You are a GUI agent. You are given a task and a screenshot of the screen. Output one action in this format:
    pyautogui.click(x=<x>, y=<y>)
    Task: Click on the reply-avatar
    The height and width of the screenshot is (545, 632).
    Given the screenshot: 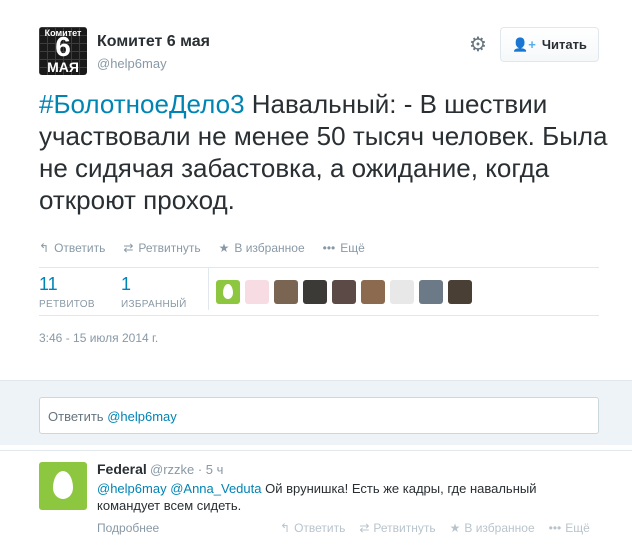 What is the action you would take?
    pyautogui.click(x=63, y=486)
    